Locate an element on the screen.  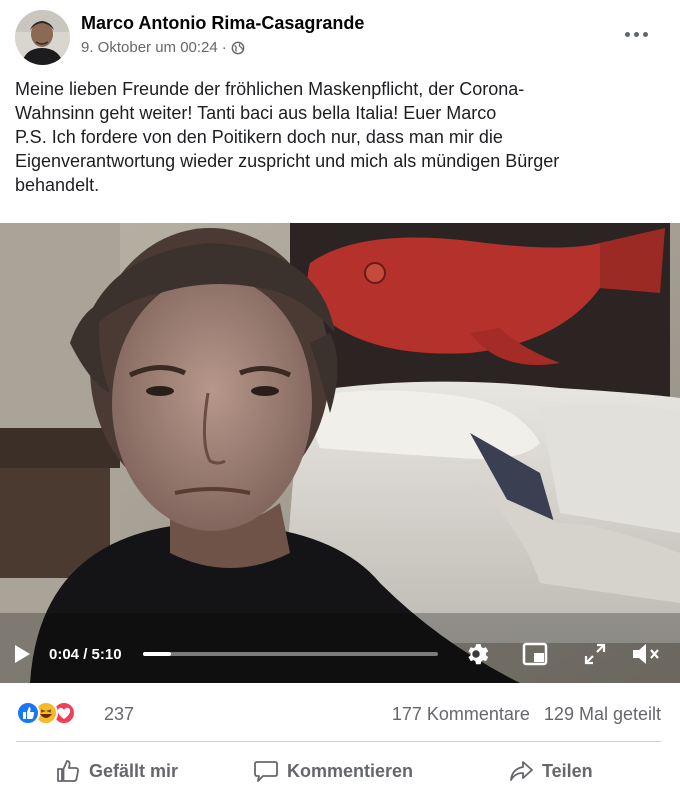
like-label: Gefällt mir is located at coordinates (134, 770).